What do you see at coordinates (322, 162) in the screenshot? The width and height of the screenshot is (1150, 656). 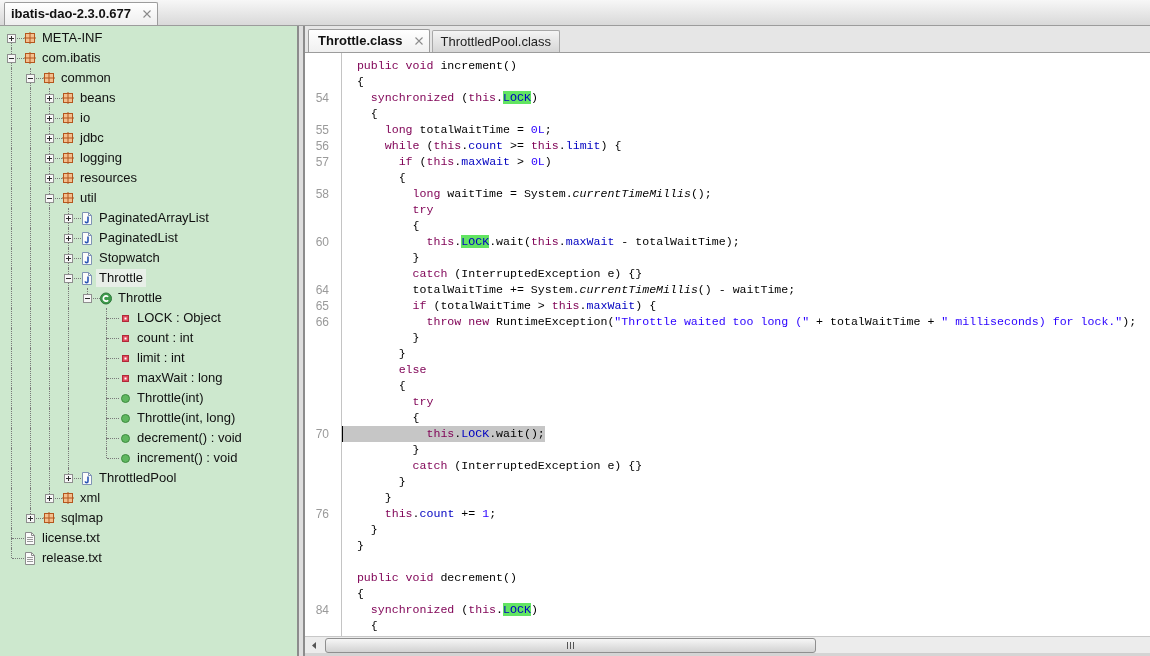 I see `line-number: 57` at bounding box center [322, 162].